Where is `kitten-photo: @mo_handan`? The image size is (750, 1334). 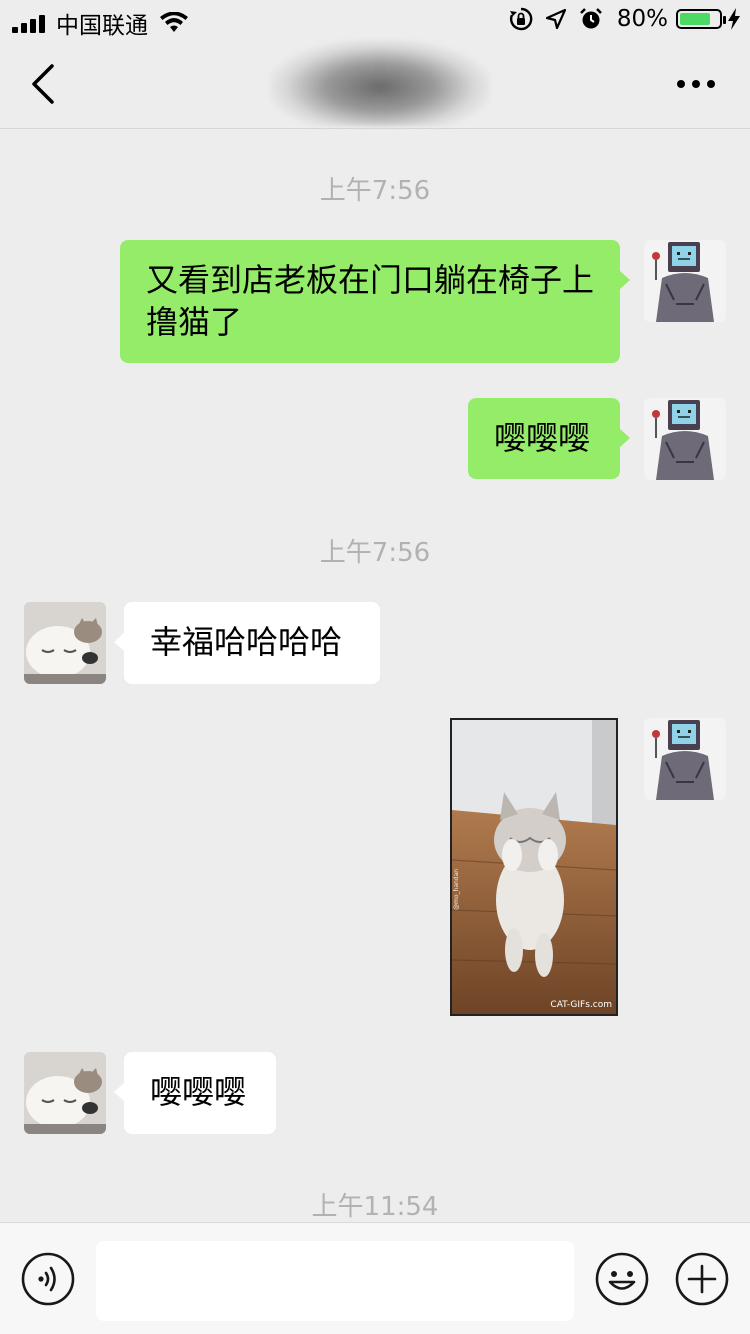
kitten-photo: @mo_handan is located at coordinates (534, 867).